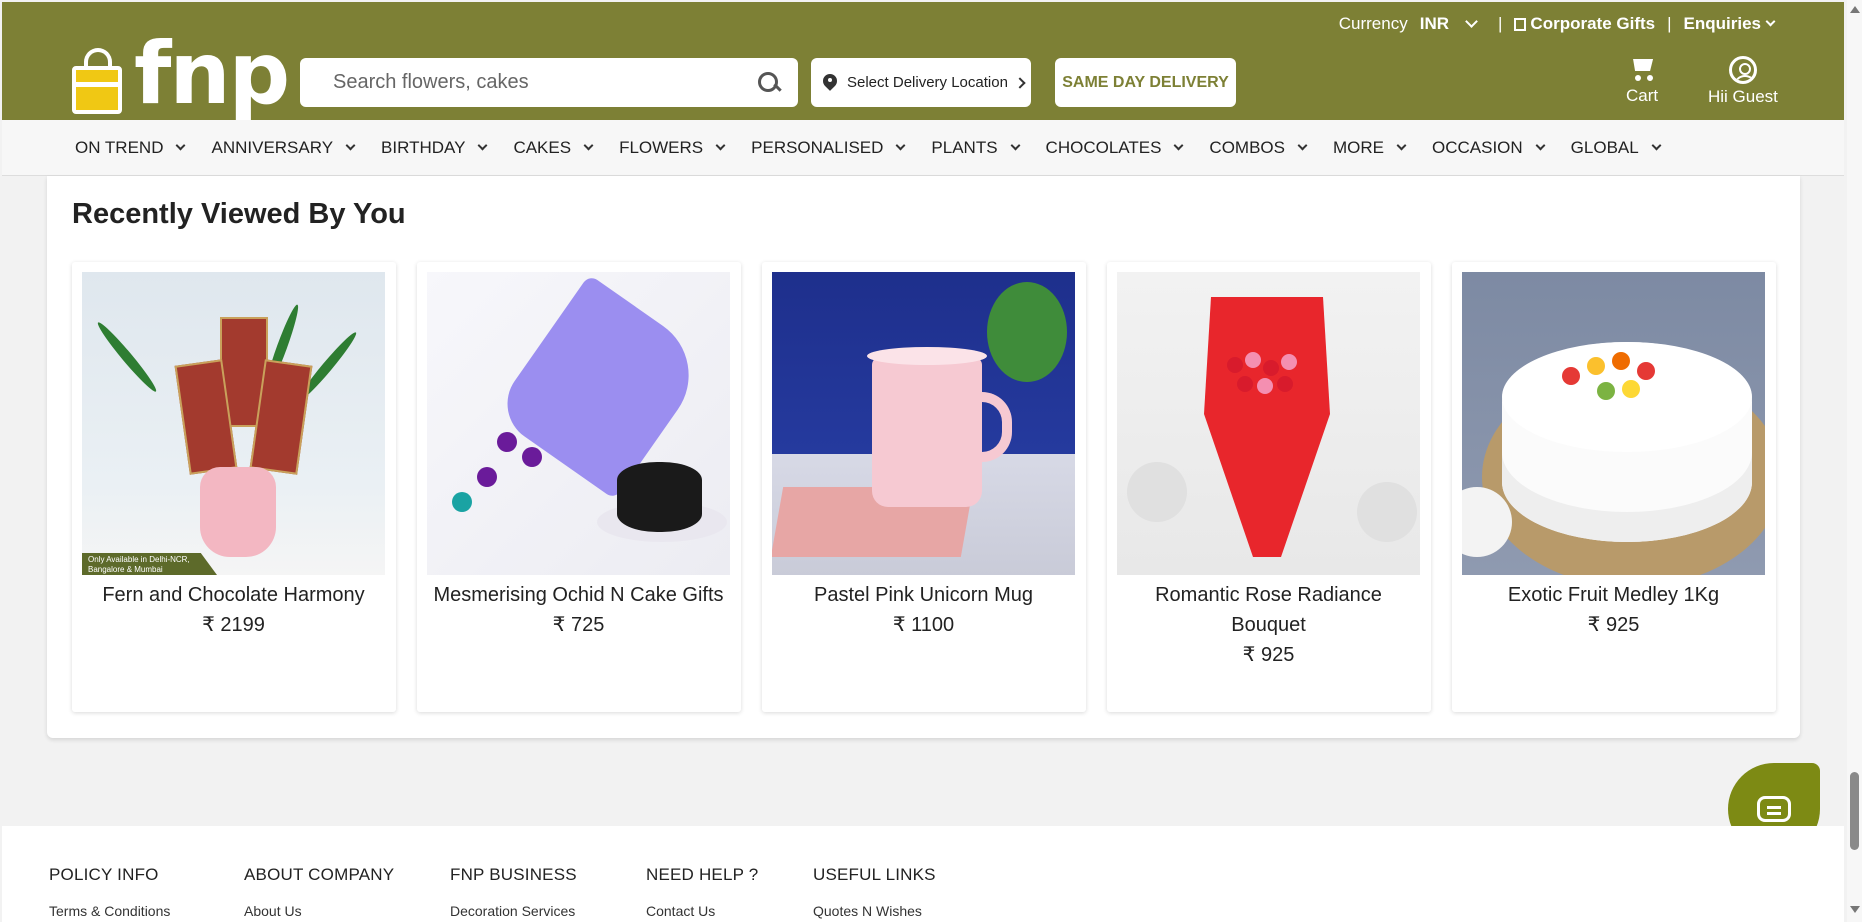  What do you see at coordinates (1855, 909) in the screenshot?
I see `scroll-down-arrow-icon` at bounding box center [1855, 909].